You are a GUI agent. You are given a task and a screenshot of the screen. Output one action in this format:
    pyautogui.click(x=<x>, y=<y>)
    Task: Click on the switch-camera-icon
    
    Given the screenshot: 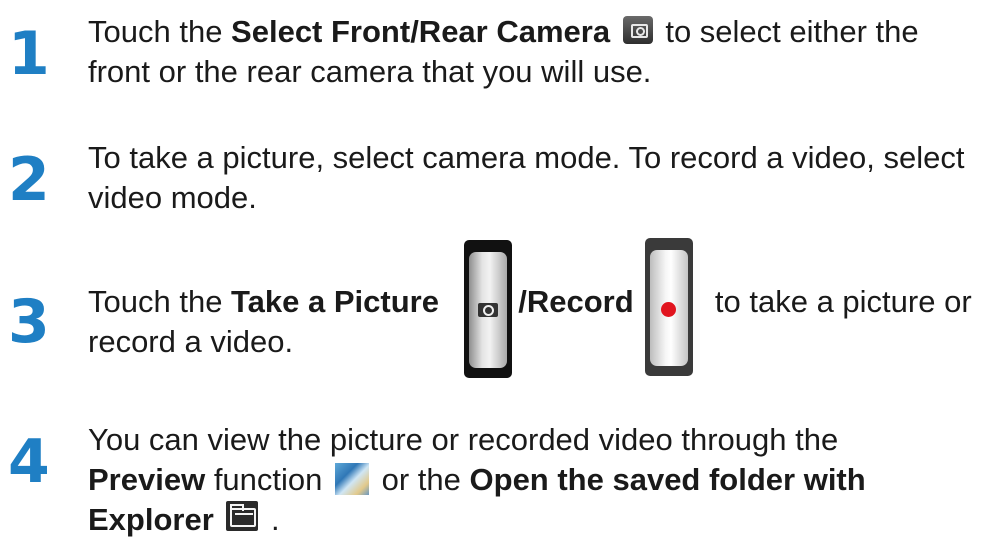 What is the action you would take?
    pyautogui.click(x=637, y=29)
    